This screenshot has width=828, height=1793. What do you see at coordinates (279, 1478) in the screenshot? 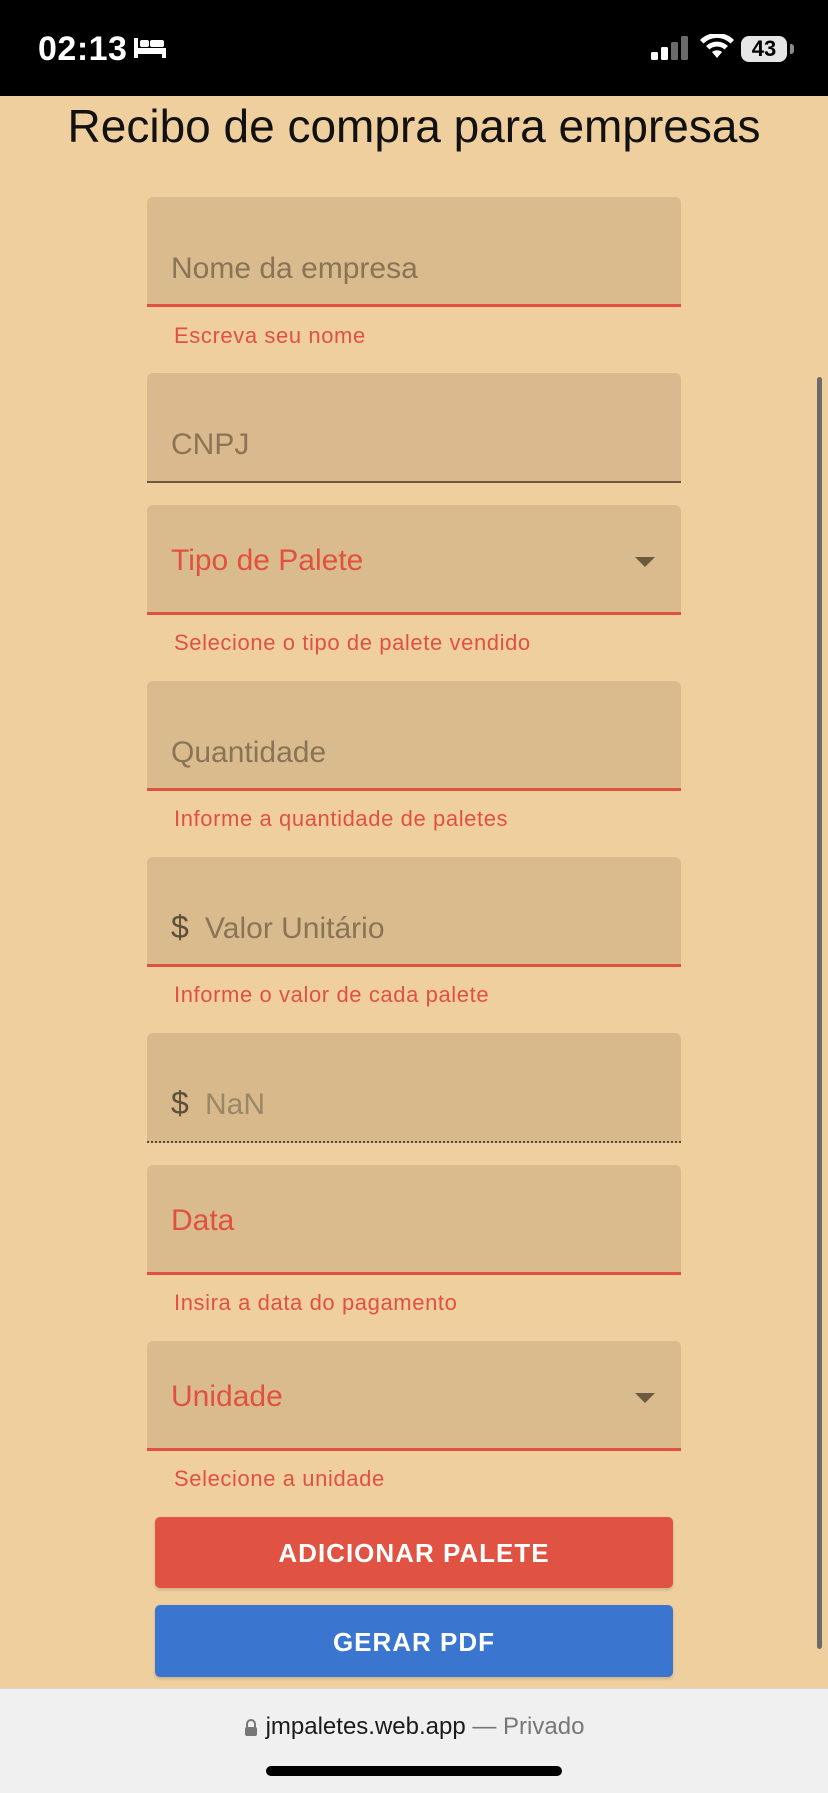
I see `unit-helper: Selecione a unidade` at bounding box center [279, 1478].